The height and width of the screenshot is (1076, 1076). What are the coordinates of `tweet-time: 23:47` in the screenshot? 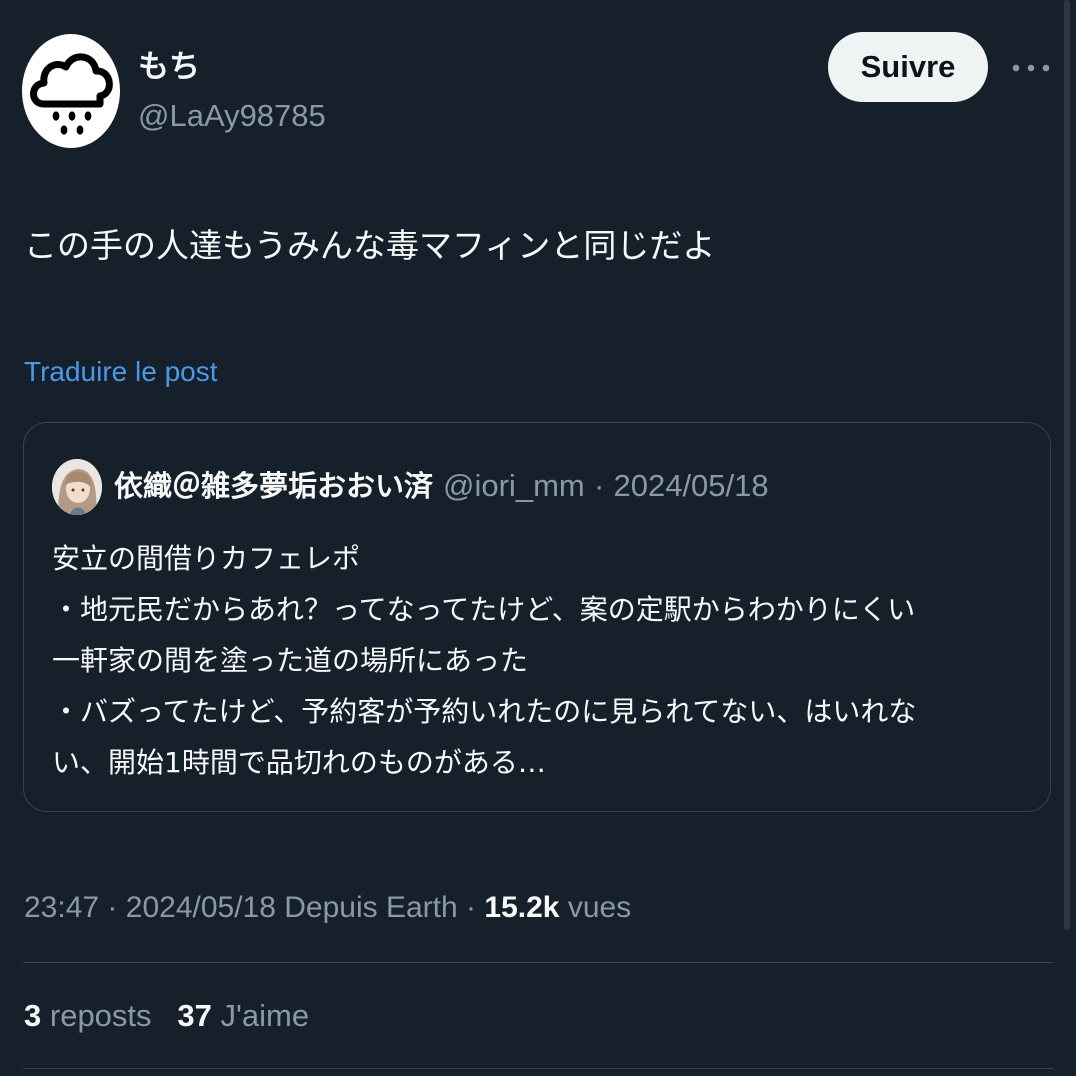 It's located at (61, 907).